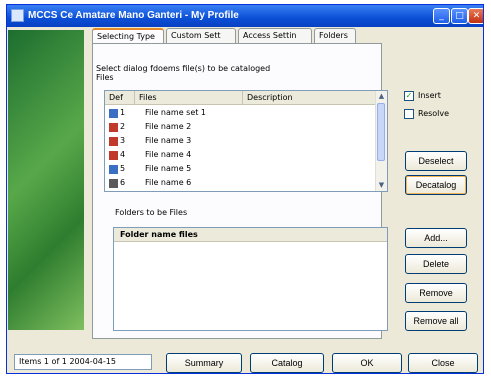  What do you see at coordinates (241, 155) in the screenshot?
I see `file-row: 4 File name 4` at bounding box center [241, 155].